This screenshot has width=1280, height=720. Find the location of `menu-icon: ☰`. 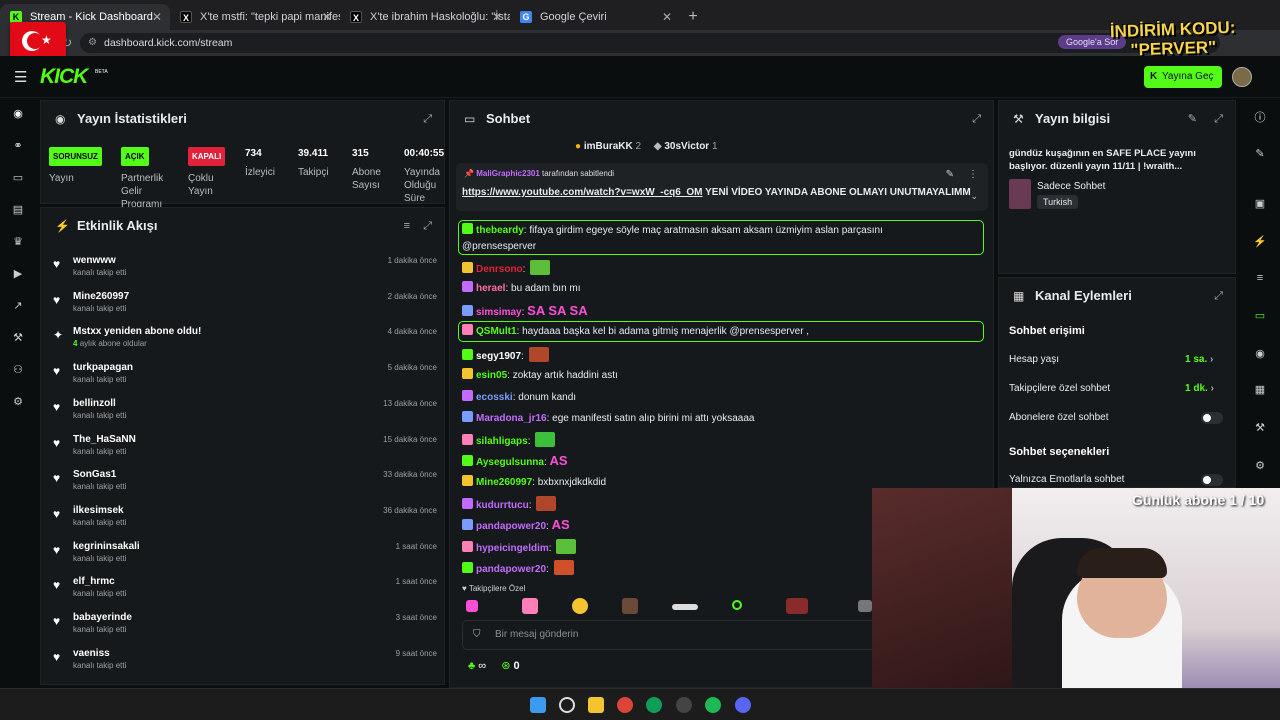

menu-icon: ☰ is located at coordinates (20, 77).